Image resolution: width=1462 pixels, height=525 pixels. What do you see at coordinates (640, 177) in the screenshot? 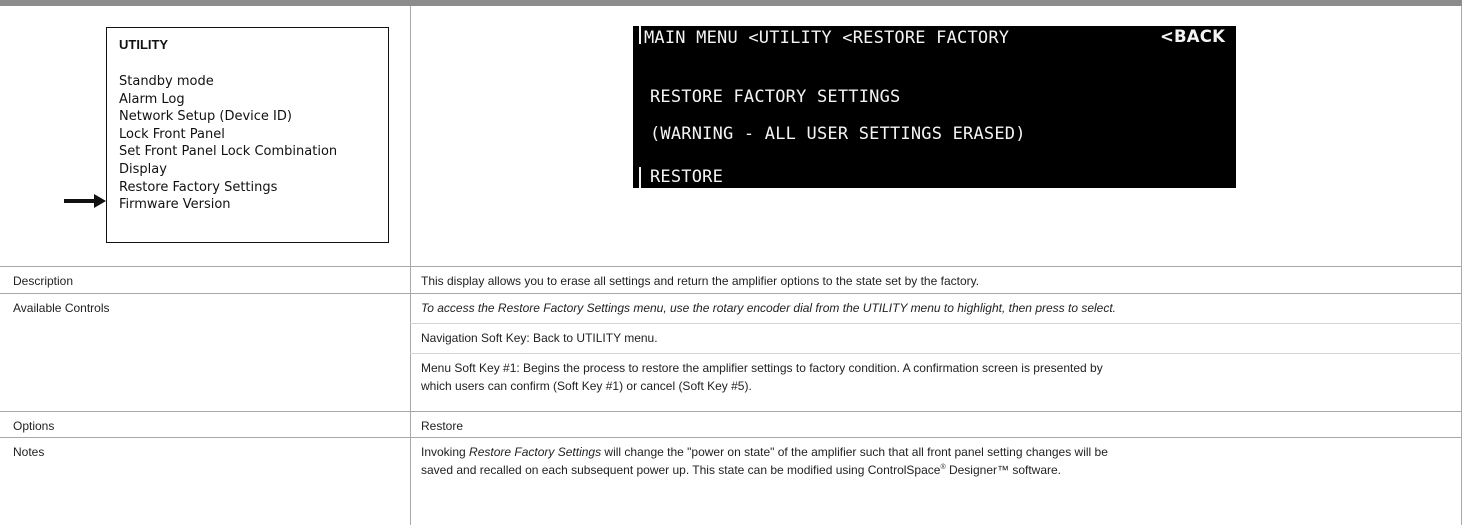
I see `lcd-bar-bottom` at bounding box center [640, 177].